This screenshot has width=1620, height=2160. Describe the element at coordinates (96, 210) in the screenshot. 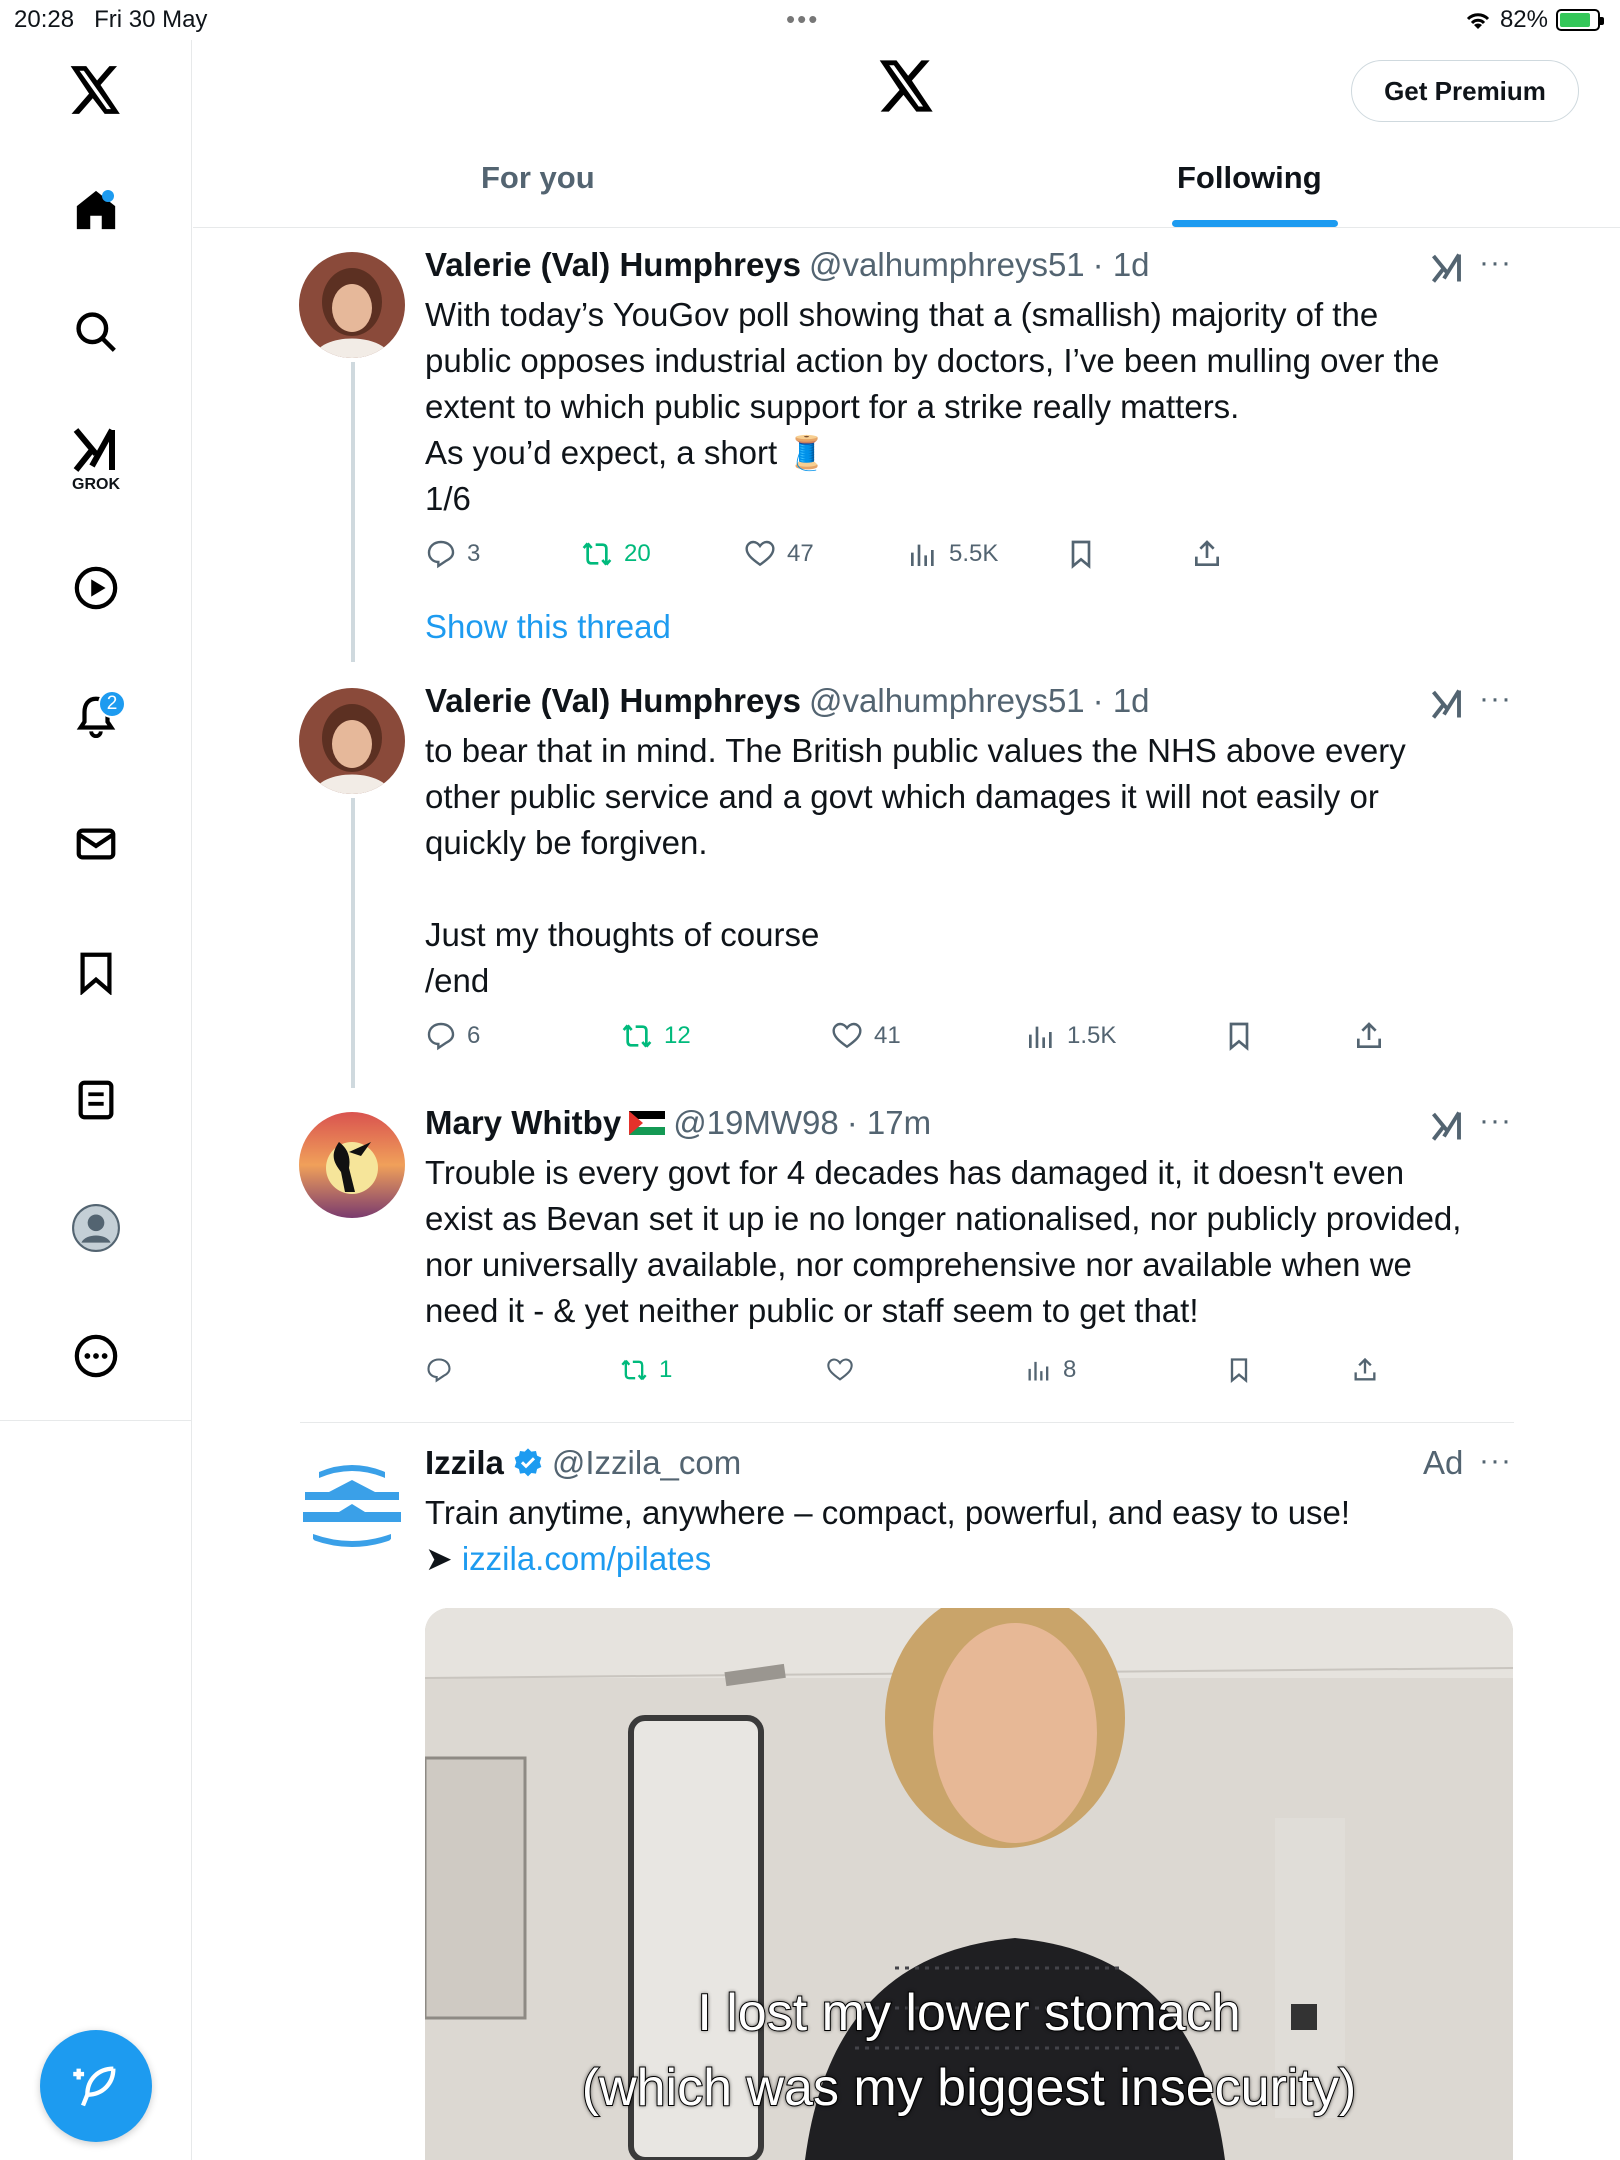

I see `home-icon` at that location.